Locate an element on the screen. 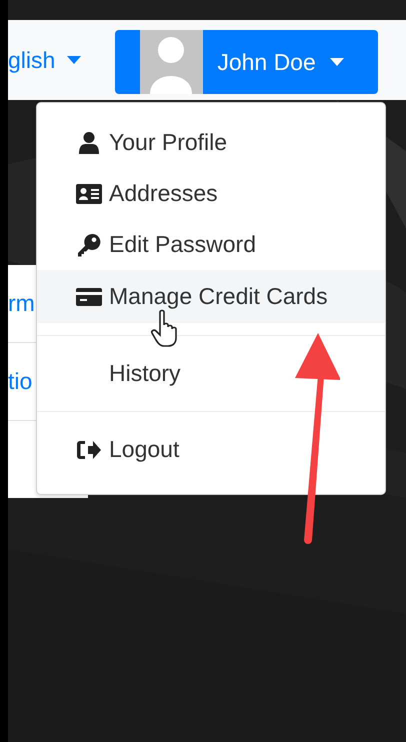 Image resolution: width=406 pixels, height=742 pixels. menu-item: Manage Credit Cards is located at coordinates (211, 296).